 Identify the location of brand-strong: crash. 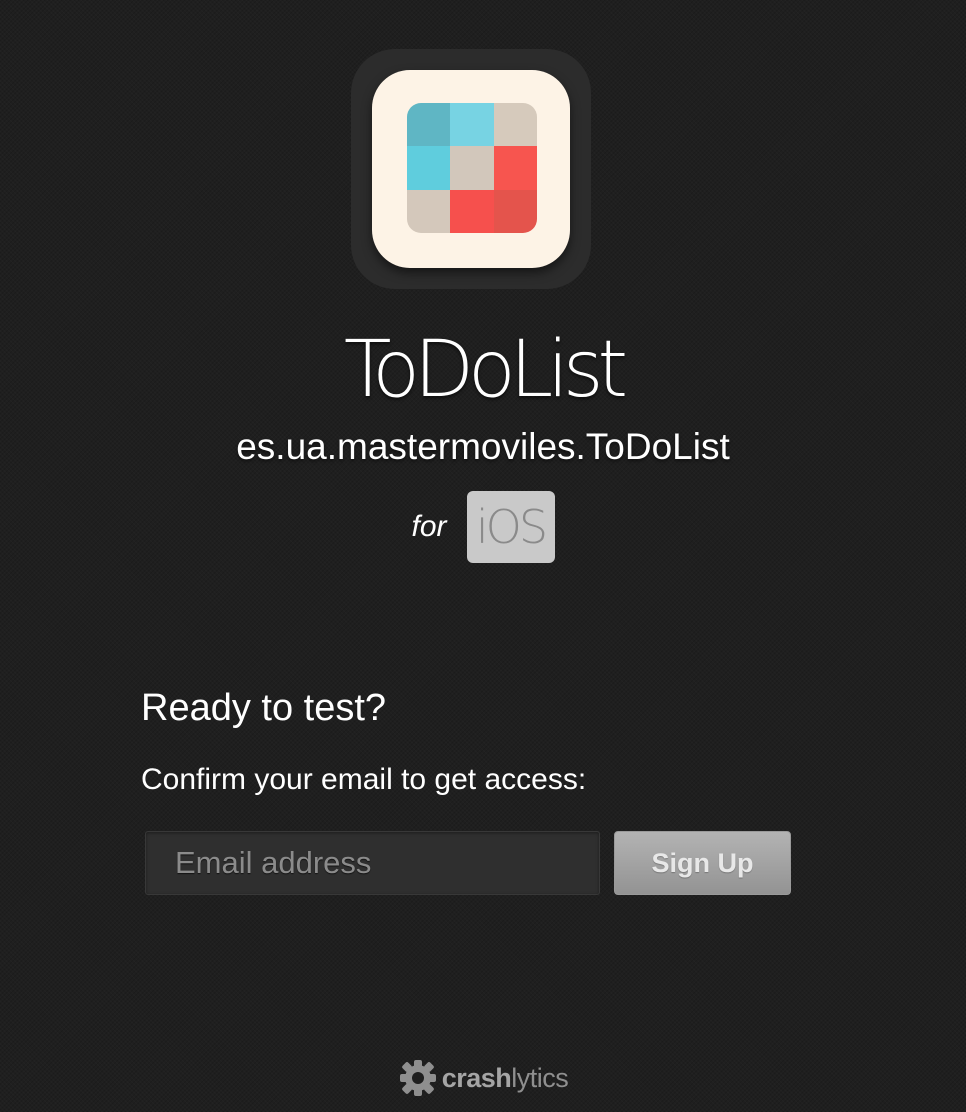
(476, 1077).